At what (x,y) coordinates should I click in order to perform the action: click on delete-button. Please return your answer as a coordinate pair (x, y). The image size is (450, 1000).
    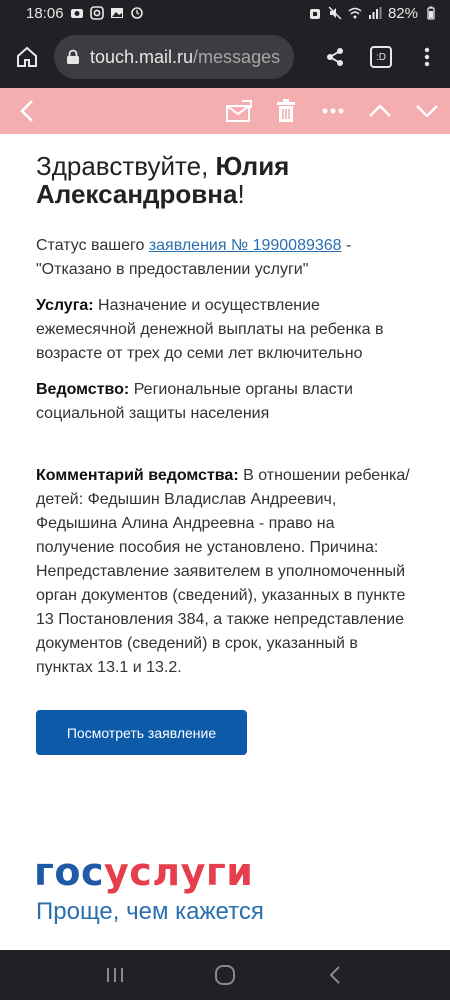
    Looking at the image, I should click on (285, 111).